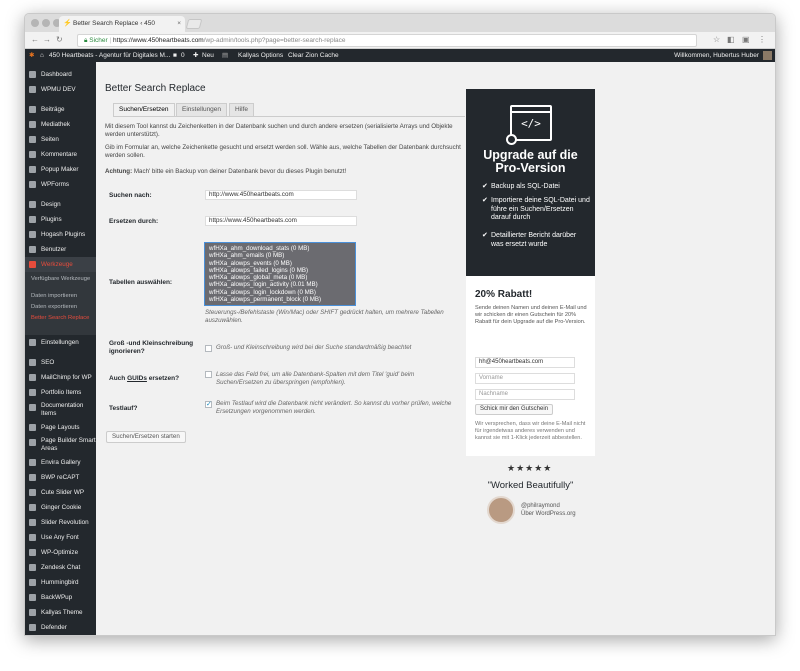  What do you see at coordinates (46, 23) in the screenshot?
I see `window-minimize-dot` at bounding box center [46, 23].